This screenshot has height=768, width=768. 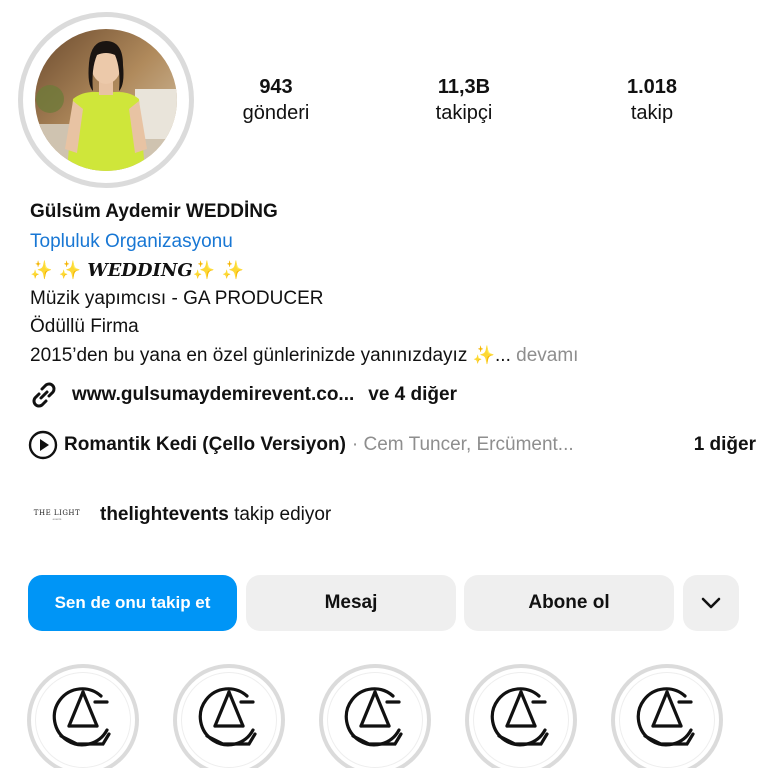 What do you see at coordinates (547, 355) in the screenshot?
I see `bio-more-link: devamı` at bounding box center [547, 355].